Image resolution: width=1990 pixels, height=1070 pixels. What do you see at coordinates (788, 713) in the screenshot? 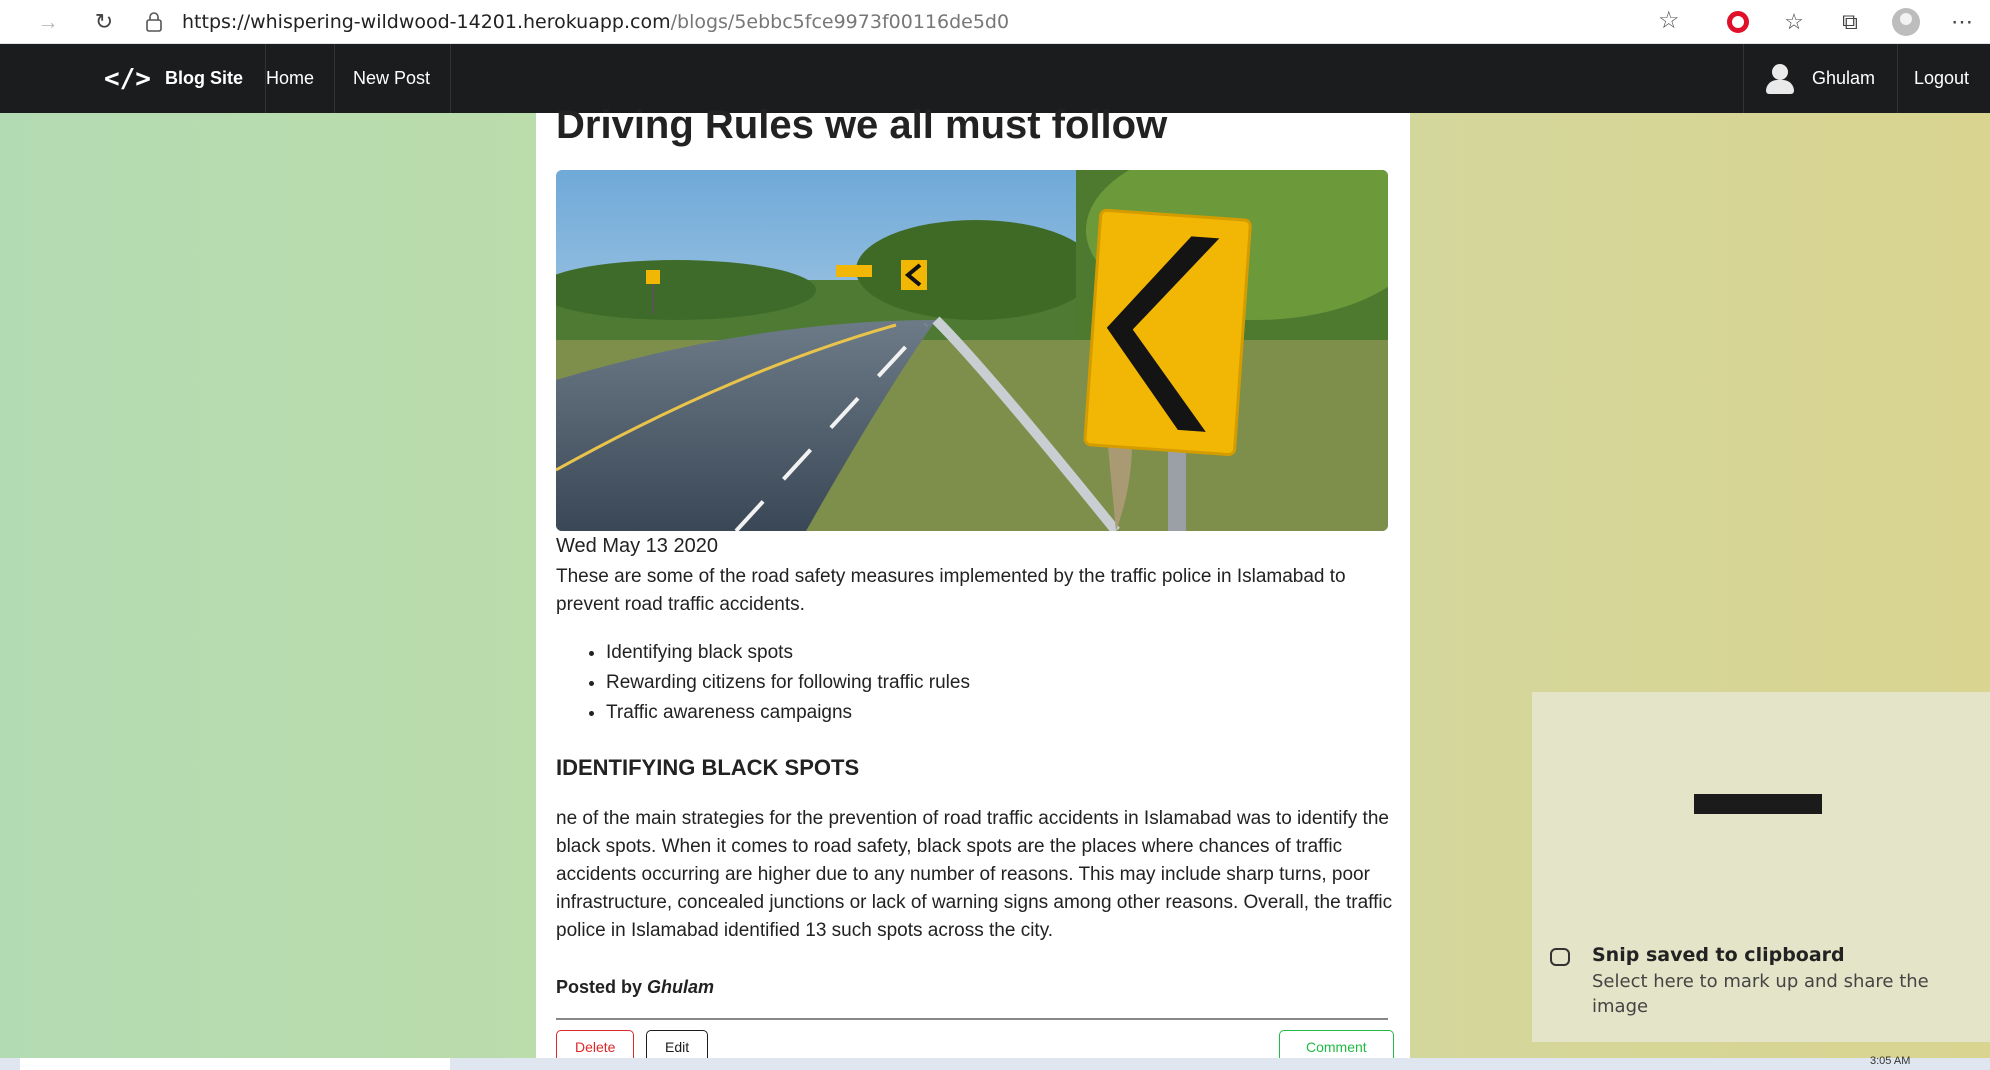
I see `list-item: Traffic awareness campaigns` at bounding box center [788, 713].